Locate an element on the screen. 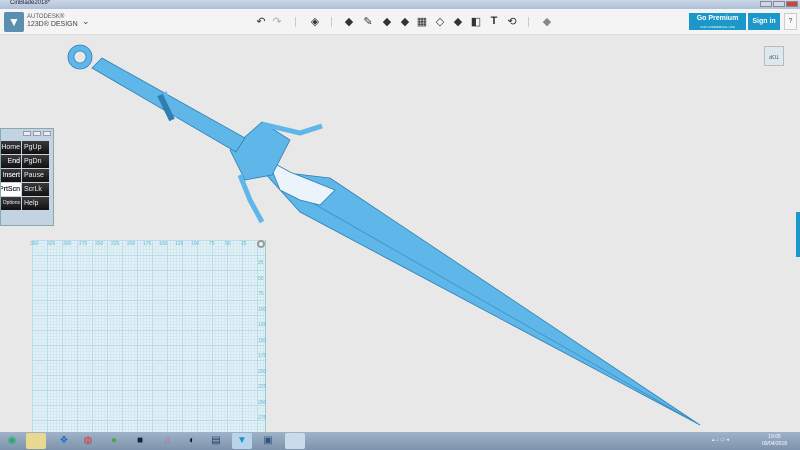  key-pgdn: PgDn is located at coordinates (35, 161).